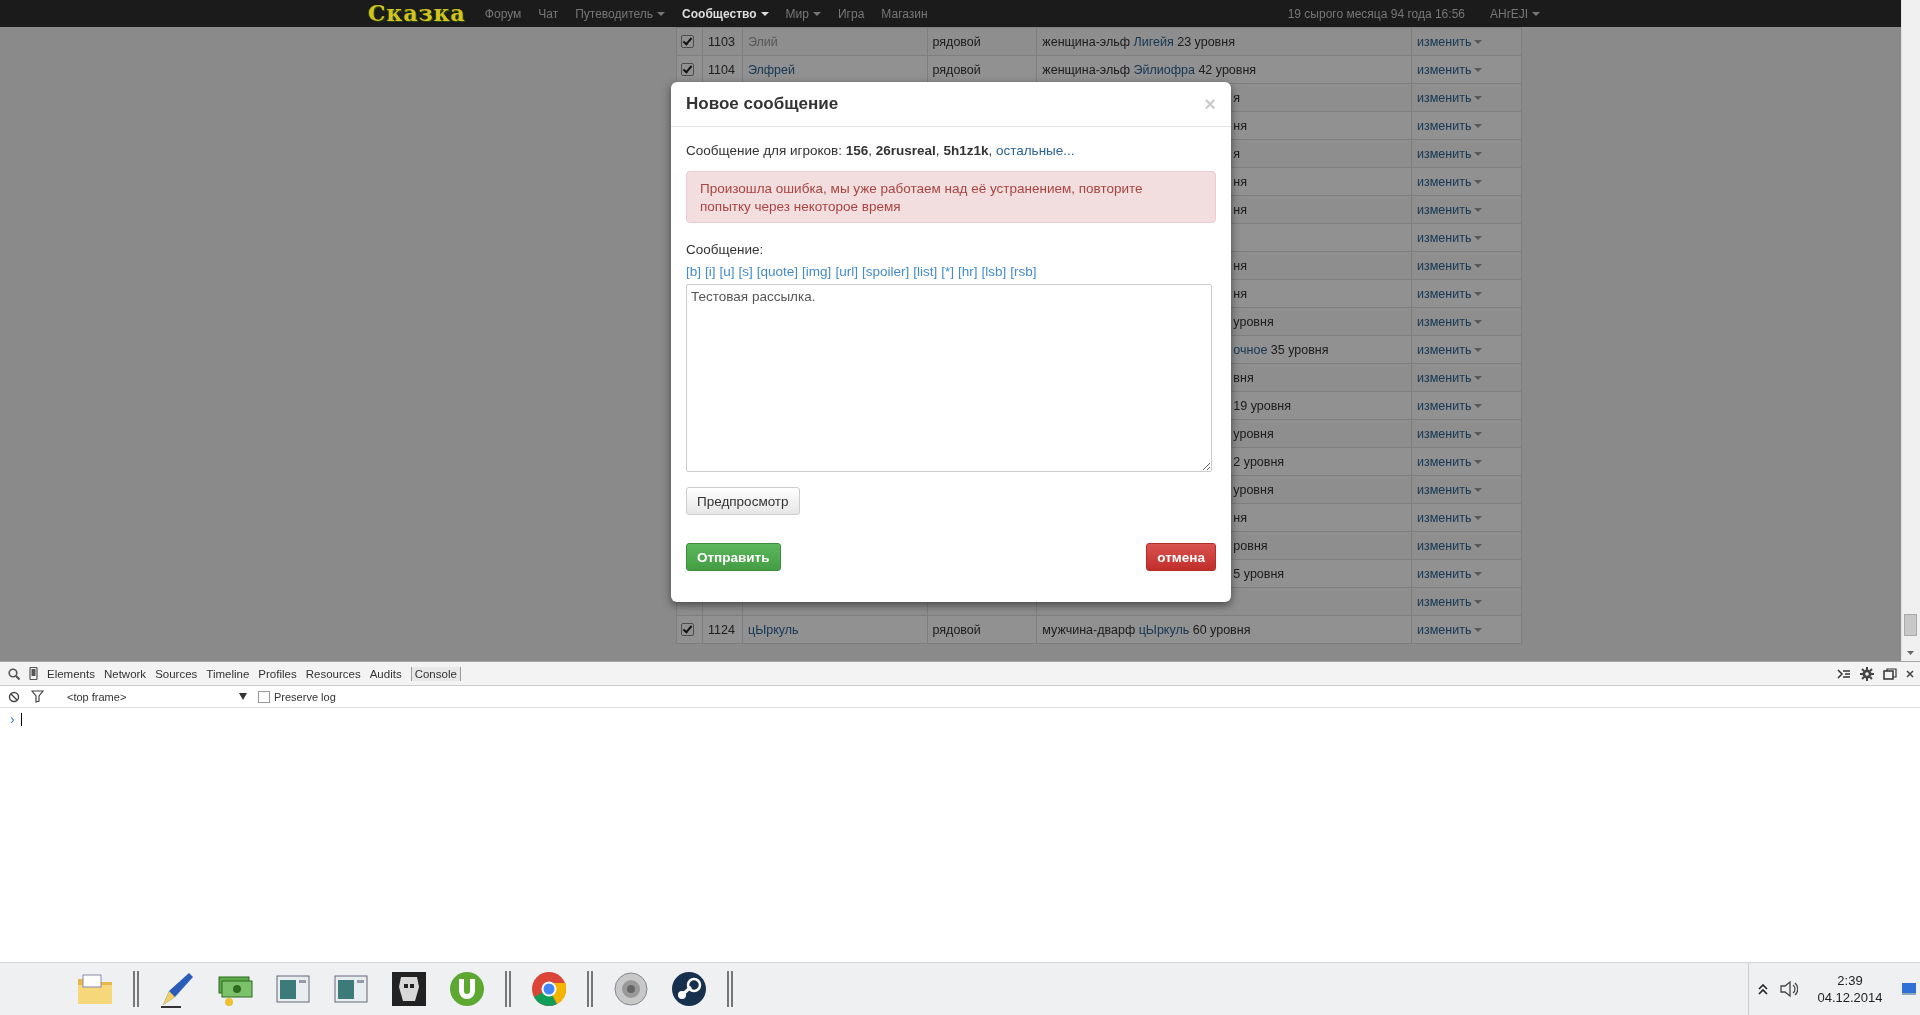 The height and width of the screenshot is (1015, 1920). What do you see at coordinates (1181, 557) in the screenshot?
I see `cancel-button: отмена` at bounding box center [1181, 557].